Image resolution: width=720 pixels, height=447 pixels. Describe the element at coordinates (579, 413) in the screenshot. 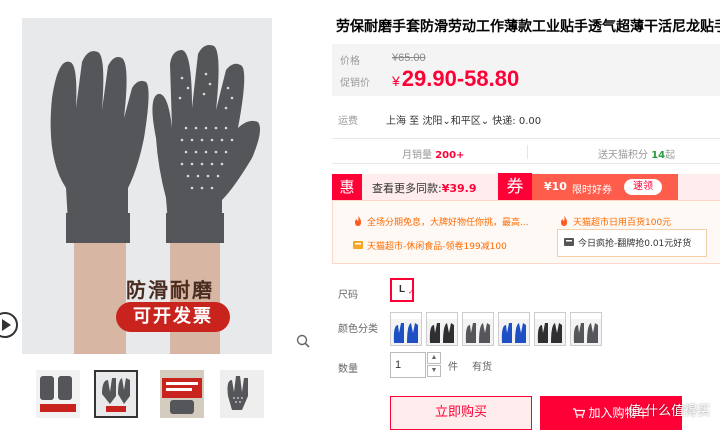

I see `cart-icon` at that location.